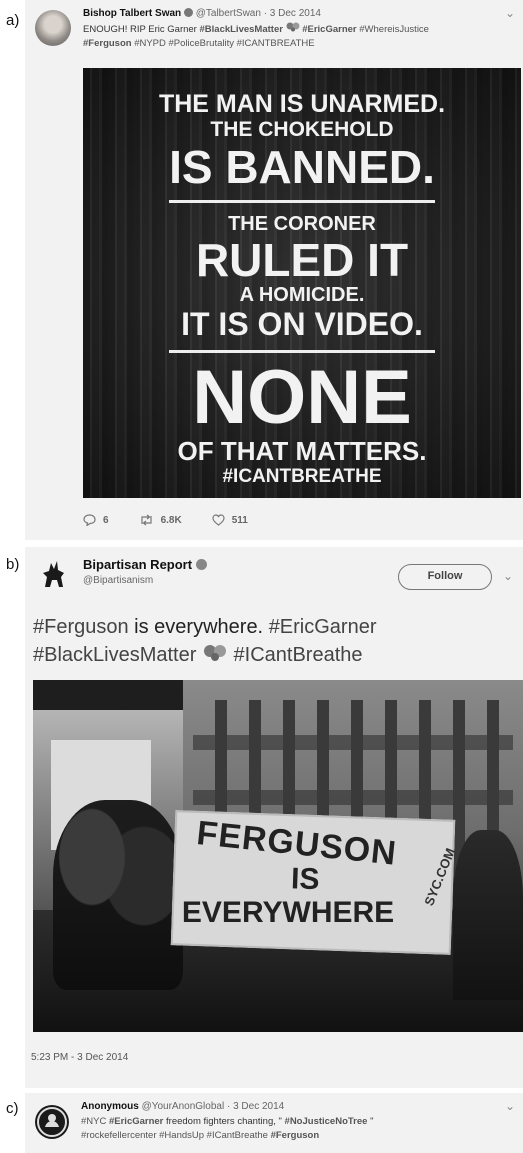 The height and width of the screenshot is (1153, 523). Describe the element at coordinates (137, 564) in the screenshot. I see `author-name: Bipartisan Report` at that location.